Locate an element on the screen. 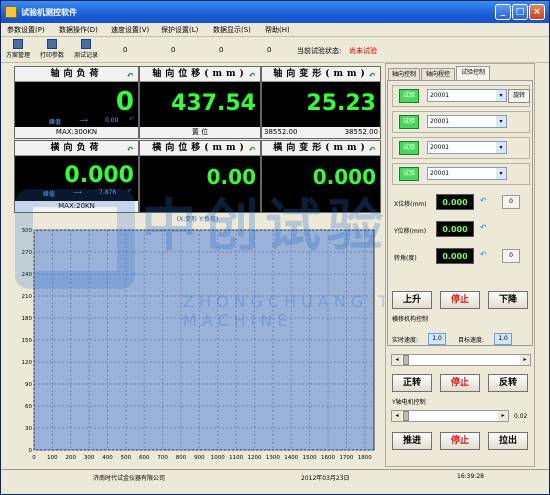 The height and width of the screenshot is (495, 550). tab-test-control: 试验控制 is located at coordinates (473, 73).